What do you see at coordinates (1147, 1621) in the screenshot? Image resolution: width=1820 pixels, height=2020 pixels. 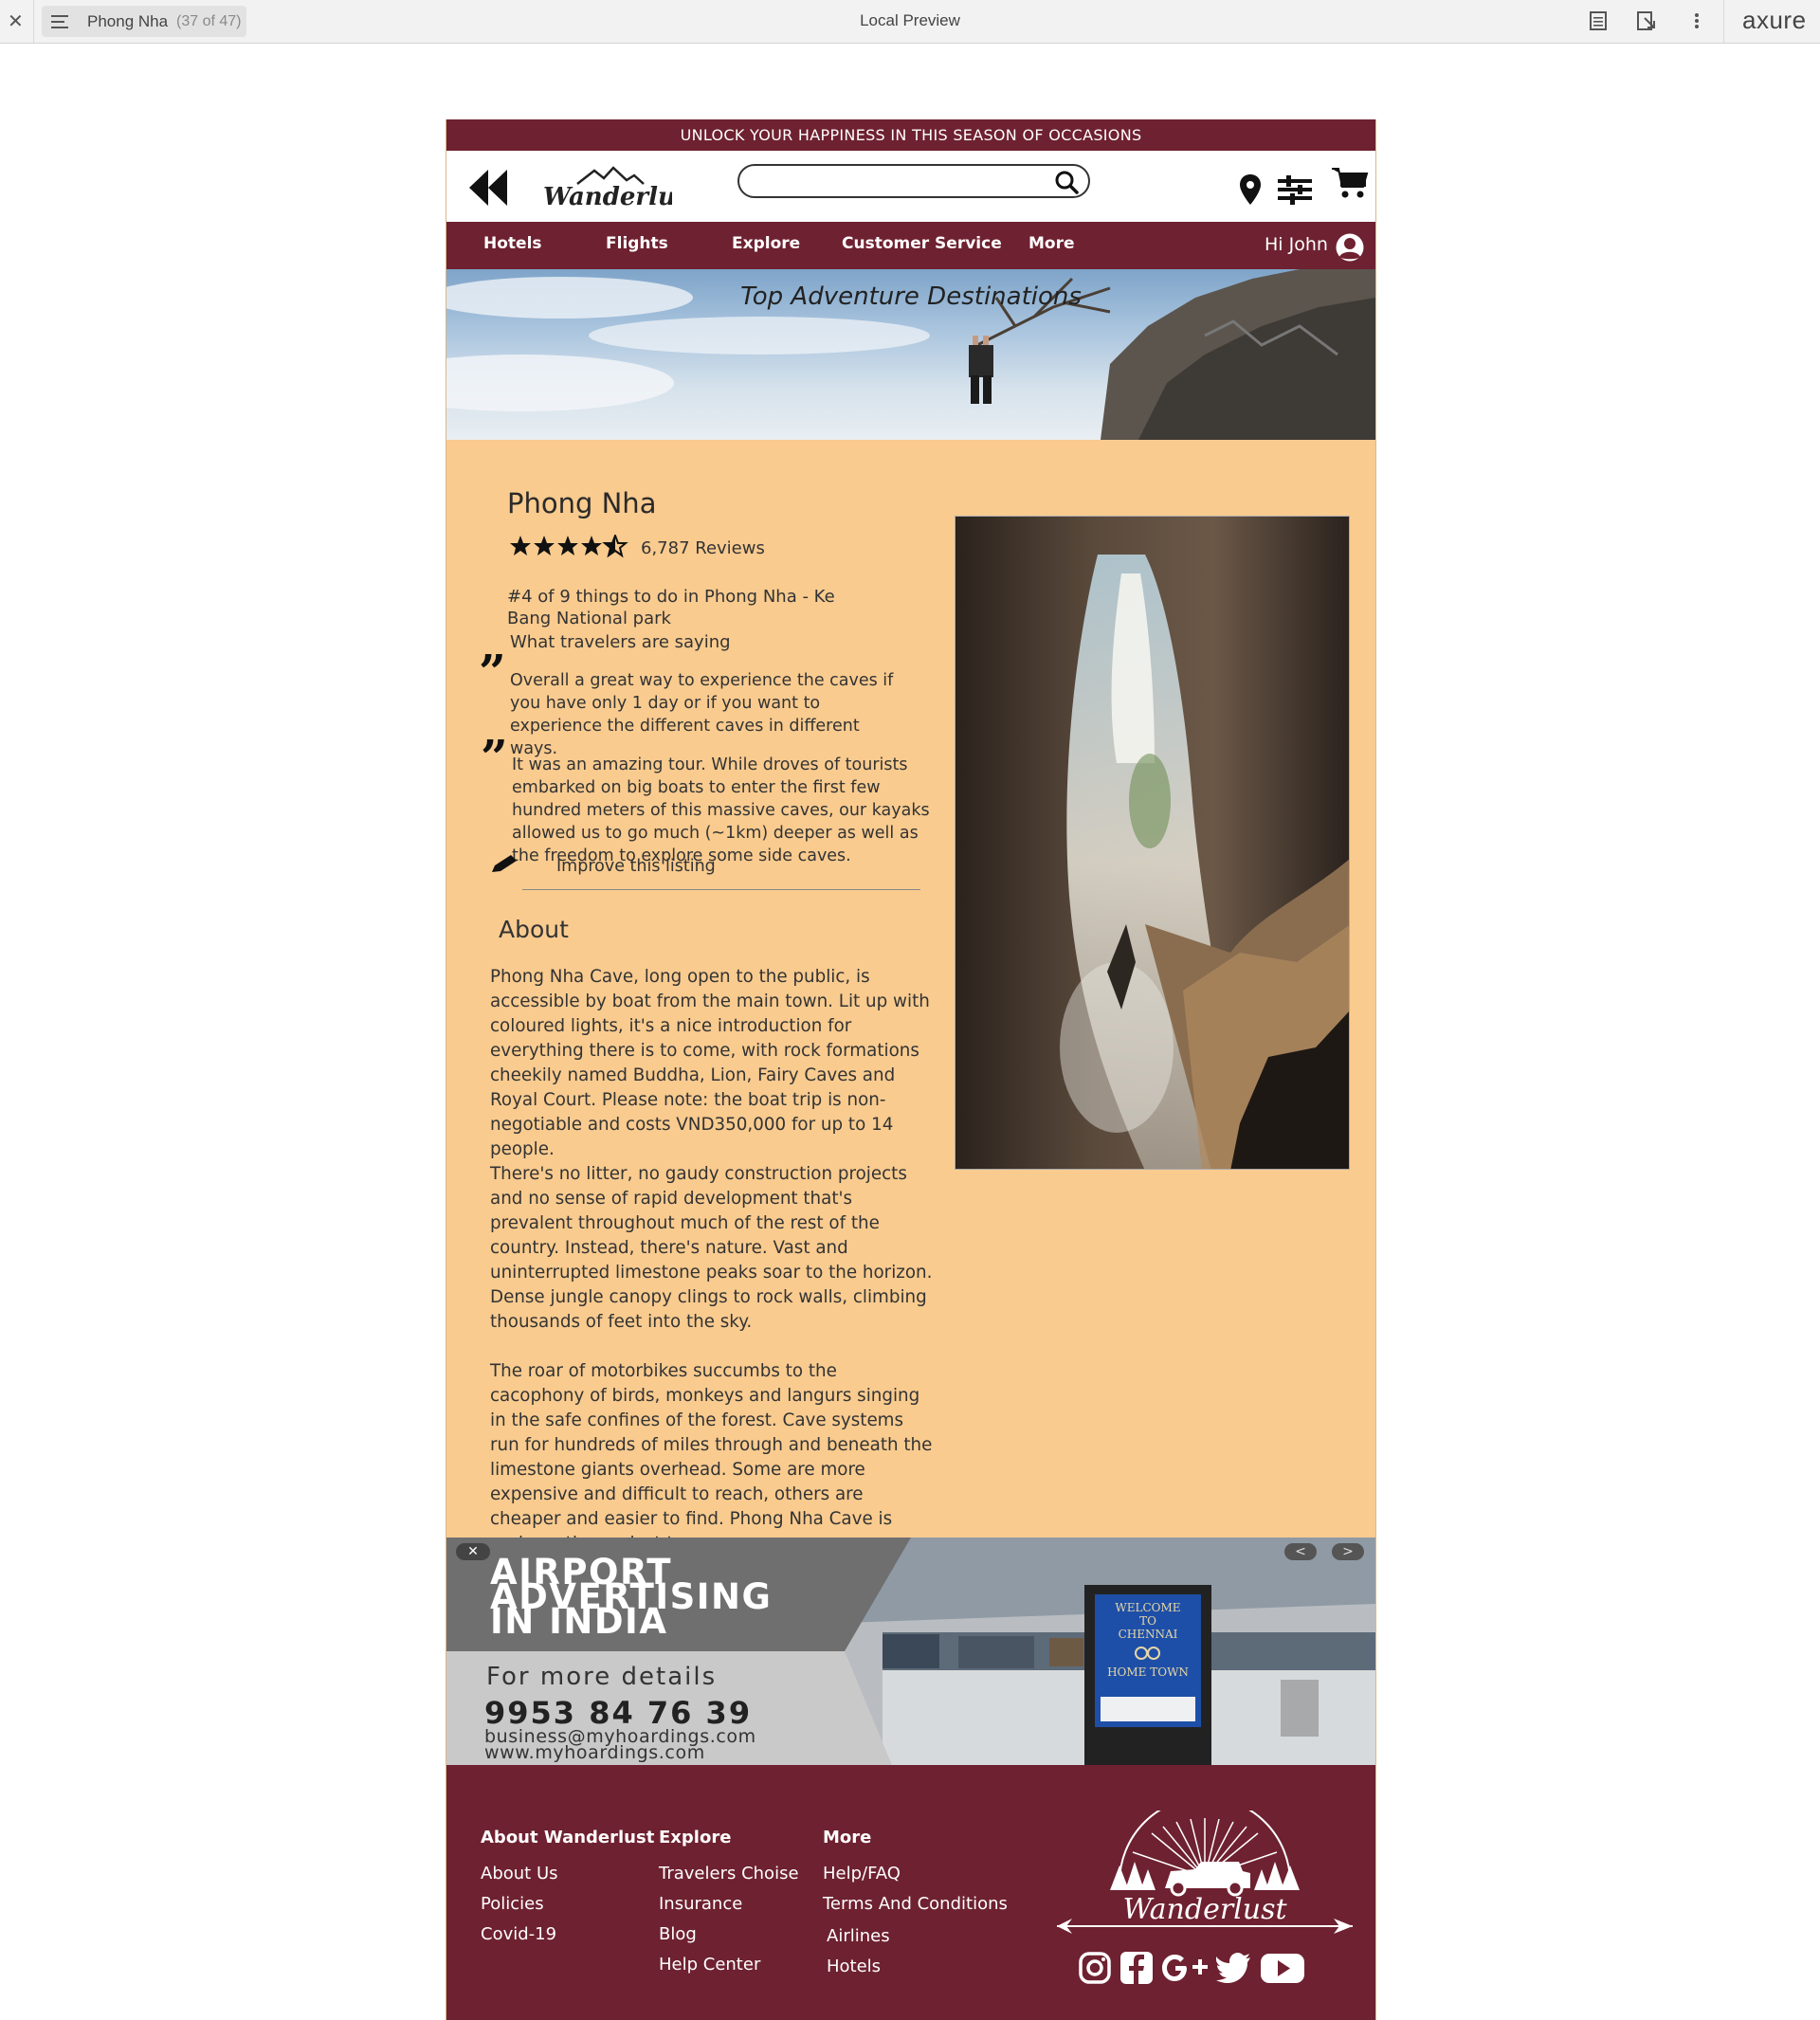 I see `svg-text: TO` at bounding box center [1147, 1621].